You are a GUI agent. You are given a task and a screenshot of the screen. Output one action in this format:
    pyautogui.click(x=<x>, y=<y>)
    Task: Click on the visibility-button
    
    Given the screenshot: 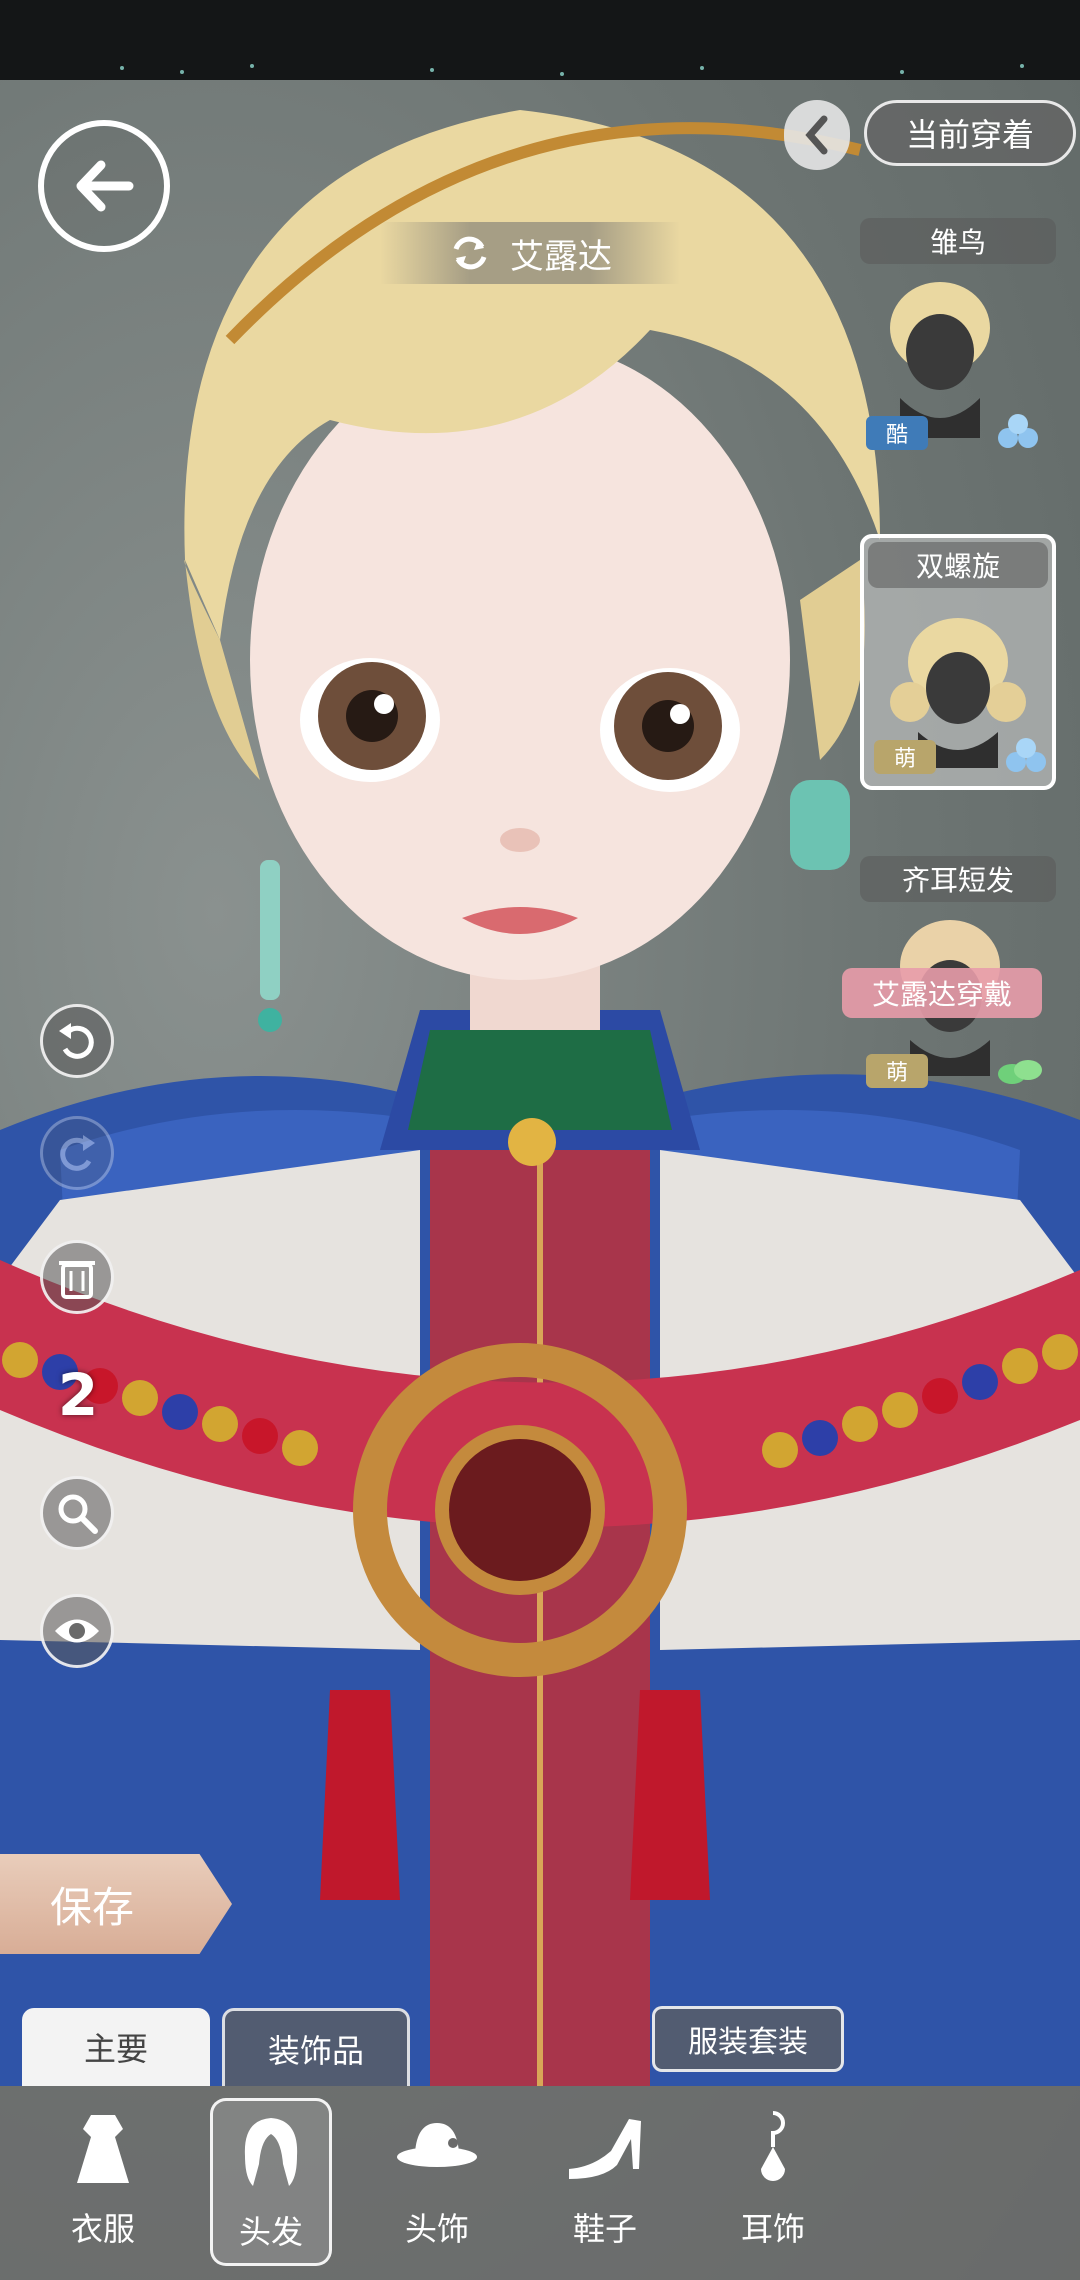 What is the action you would take?
    pyautogui.click(x=77, y=1631)
    